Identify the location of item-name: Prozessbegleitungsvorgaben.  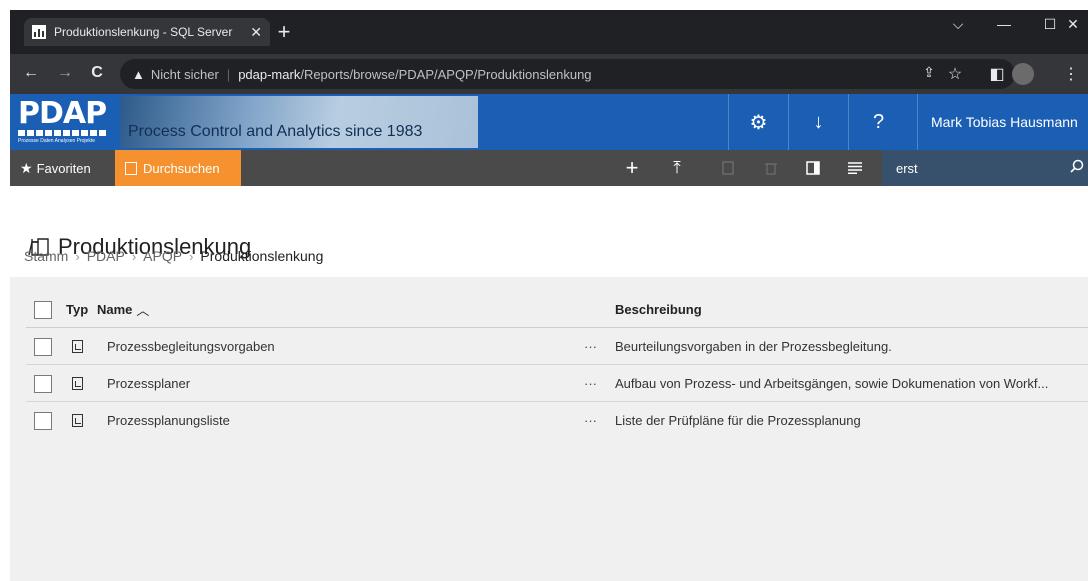
(191, 346).